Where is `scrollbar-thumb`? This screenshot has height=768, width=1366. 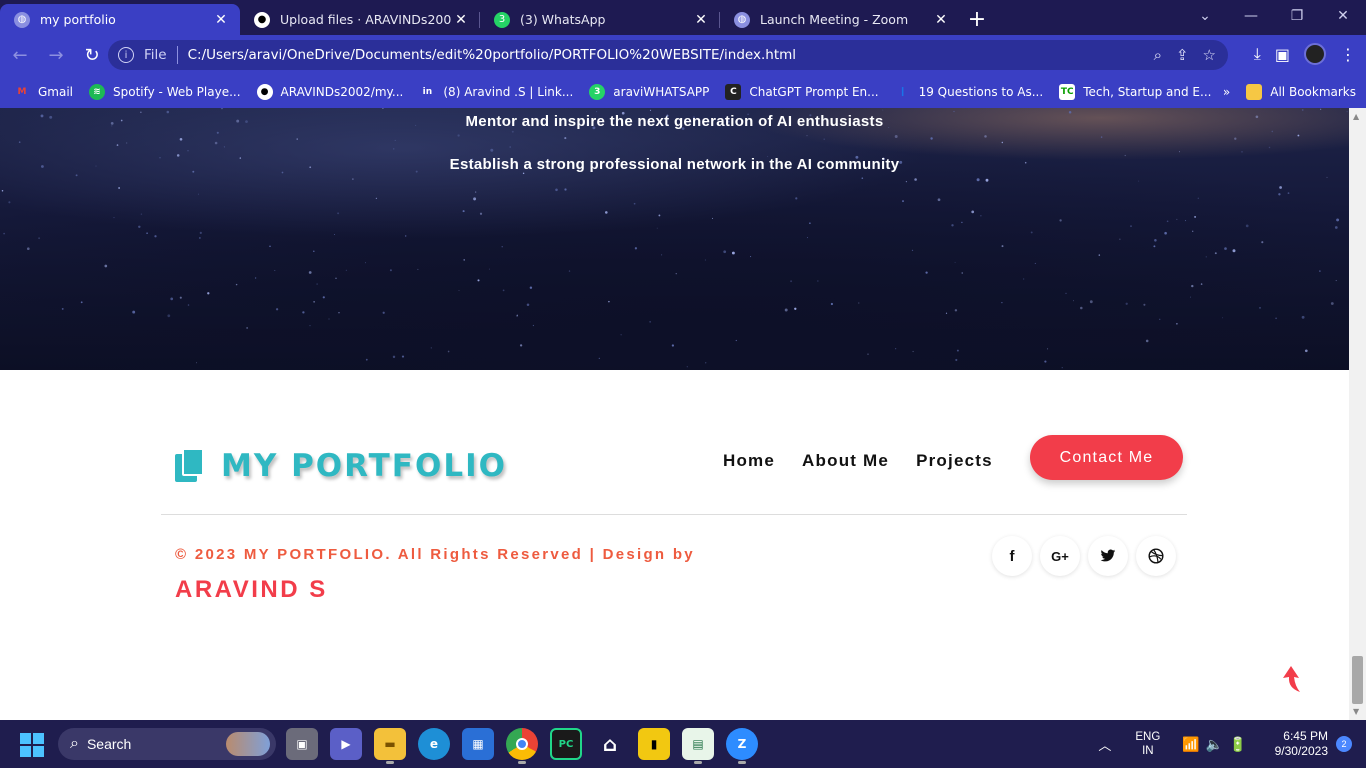 scrollbar-thumb is located at coordinates (1357, 680).